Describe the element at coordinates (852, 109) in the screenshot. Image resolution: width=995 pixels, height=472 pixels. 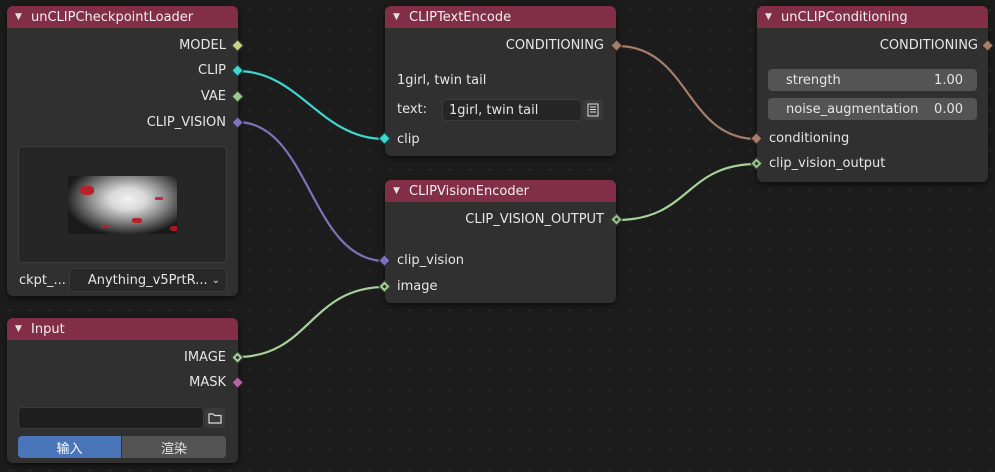
I see `noise-augmentation-label: noise_augmentation` at that location.